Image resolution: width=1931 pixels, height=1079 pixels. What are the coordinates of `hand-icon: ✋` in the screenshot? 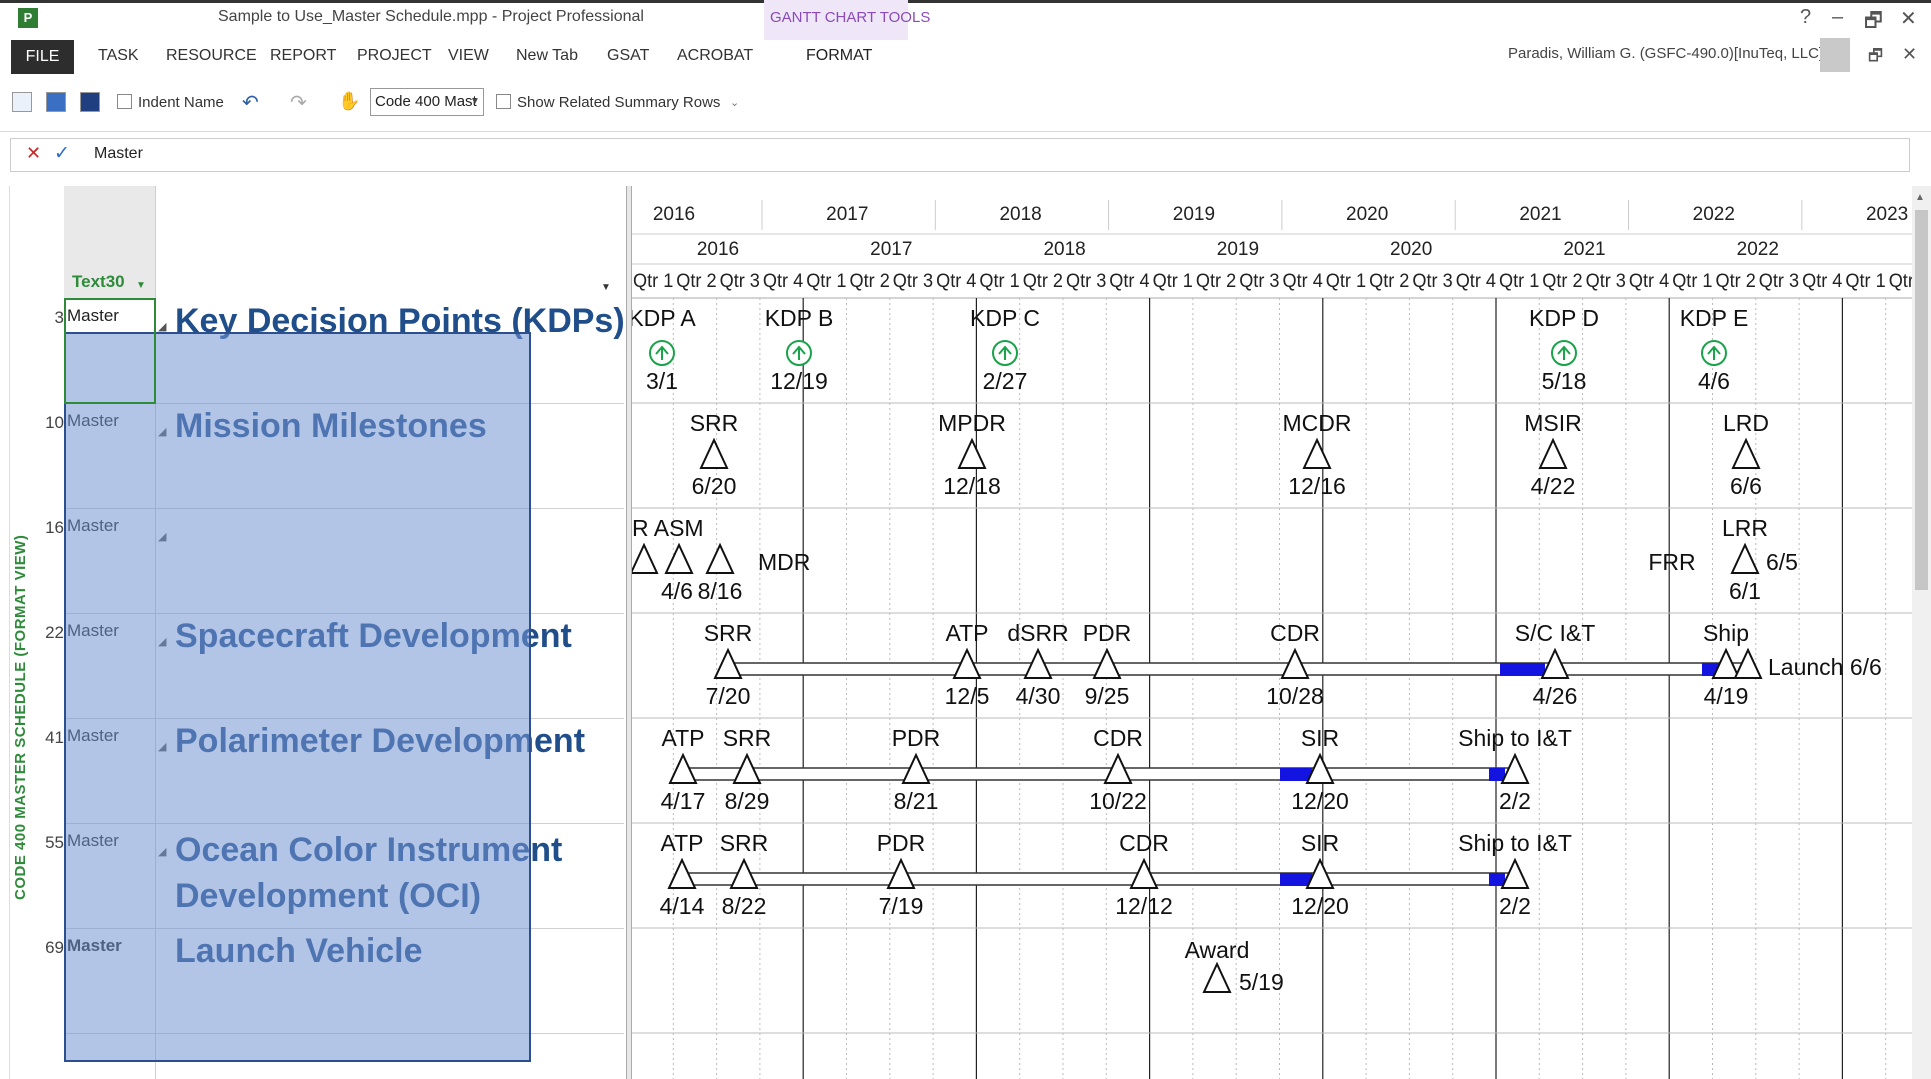 It's located at (349, 101).